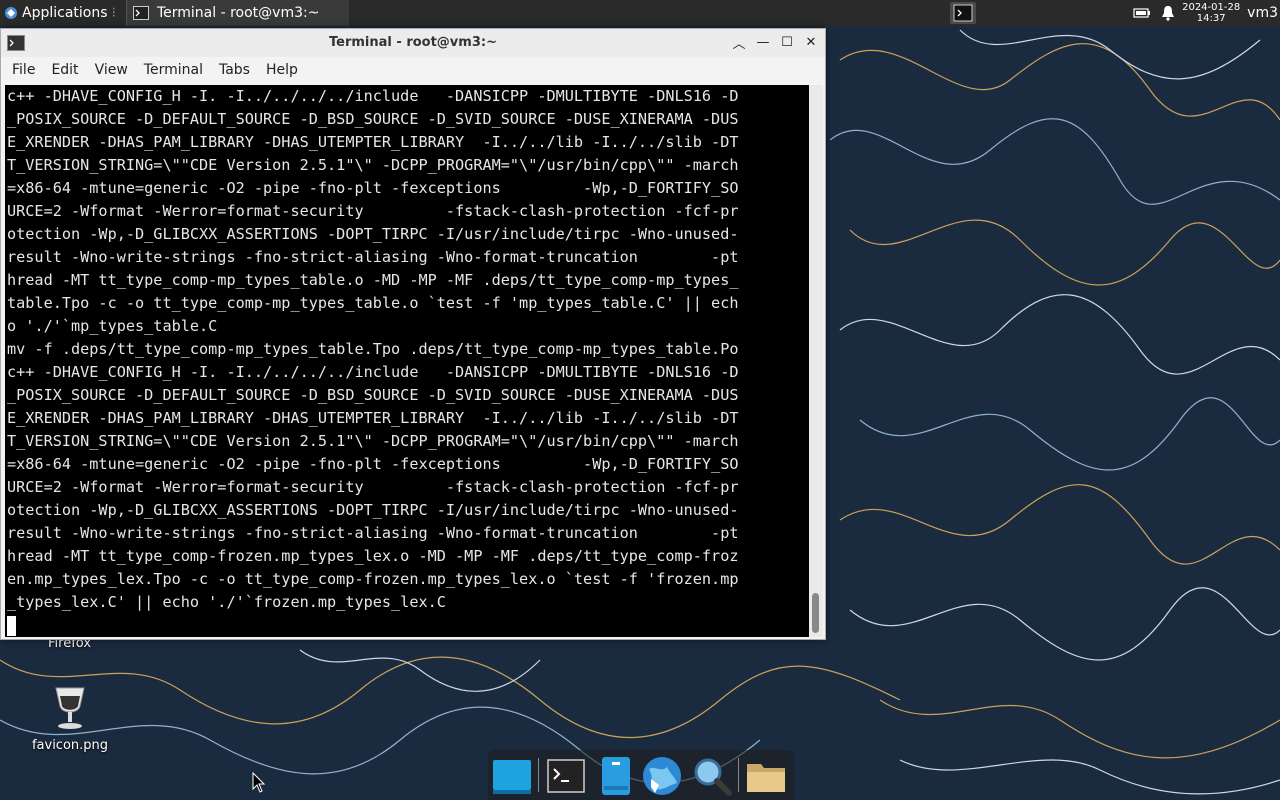  I want to click on clock: 2024-01-28 14:37, so click(1211, 13).